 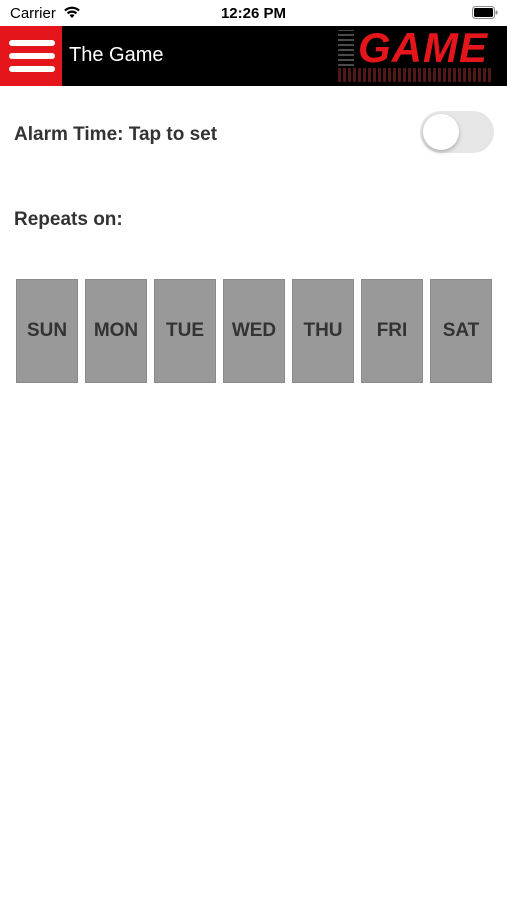 What do you see at coordinates (346, 48) in the screenshot?
I see `logo-side-graphic` at bounding box center [346, 48].